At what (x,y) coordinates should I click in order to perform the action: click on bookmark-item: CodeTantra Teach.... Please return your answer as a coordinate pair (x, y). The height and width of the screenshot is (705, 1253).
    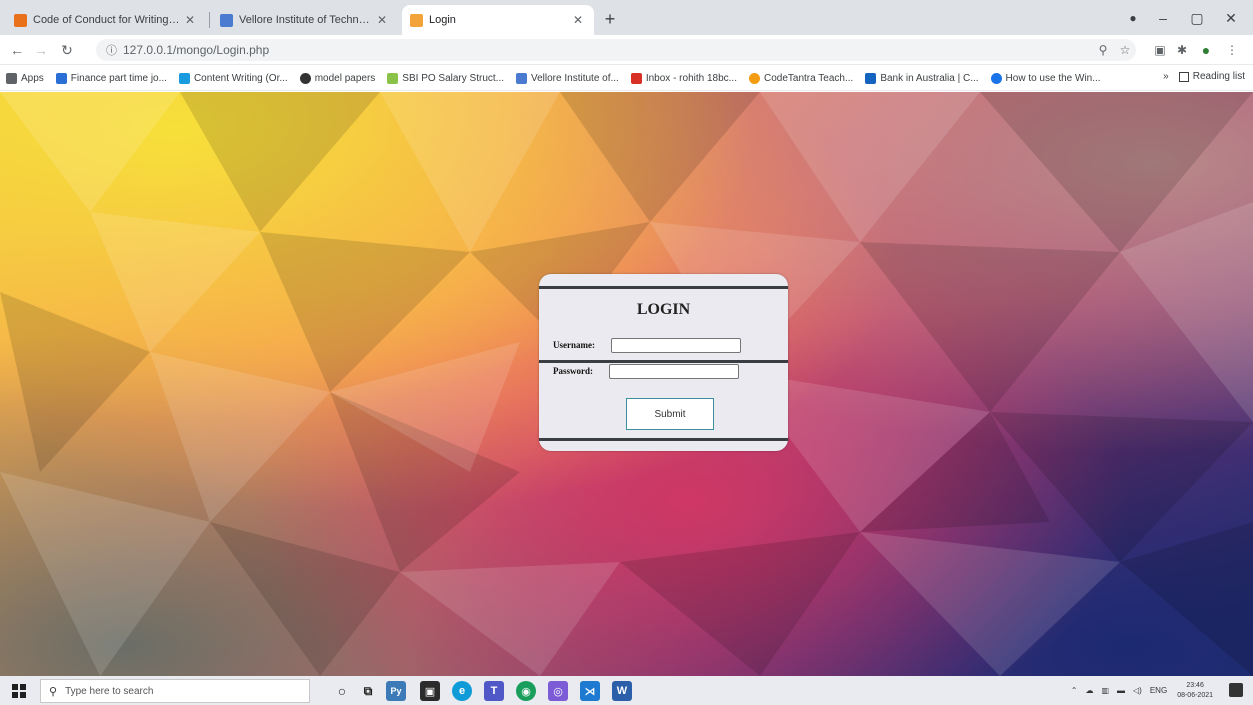
    Looking at the image, I should click on (801, 78).